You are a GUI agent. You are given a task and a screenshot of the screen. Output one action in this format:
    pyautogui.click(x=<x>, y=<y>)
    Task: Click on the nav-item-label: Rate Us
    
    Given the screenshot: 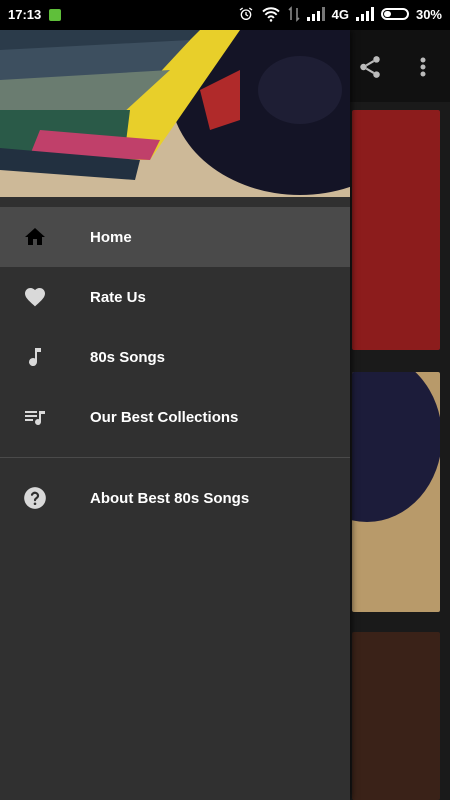 What is the action you would take?
    pyautogui.click(x=118, y=297)
    